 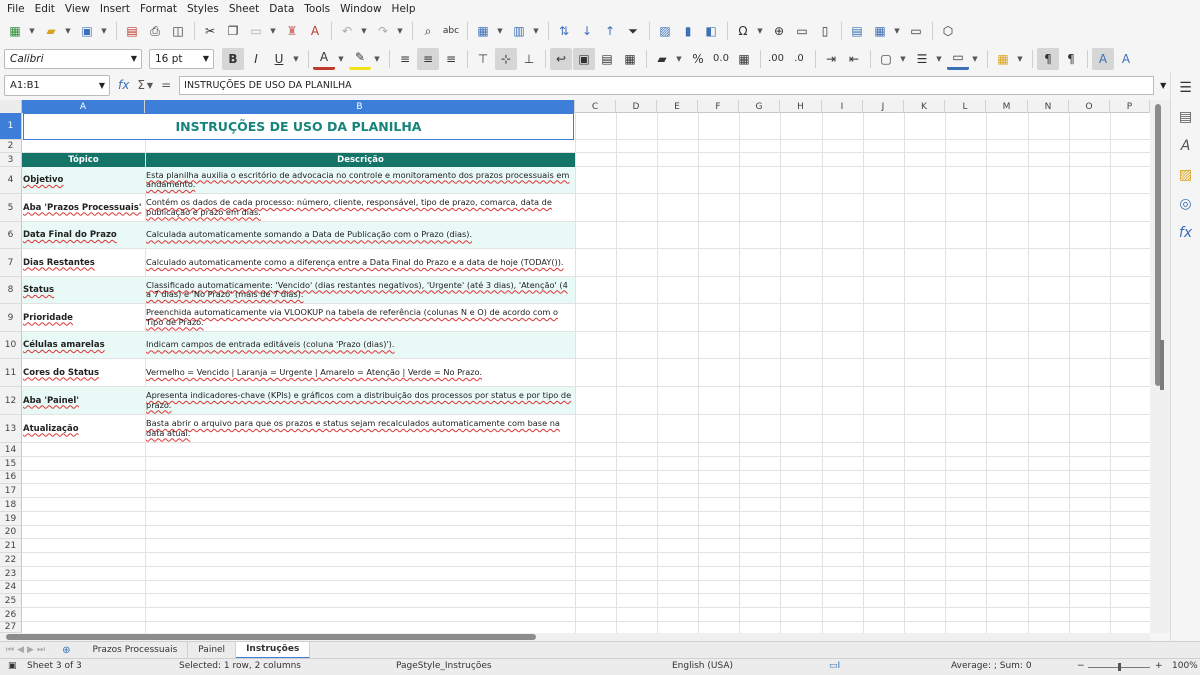 I want to click on split-window-icon: ▭, so click(x=916, y=31).